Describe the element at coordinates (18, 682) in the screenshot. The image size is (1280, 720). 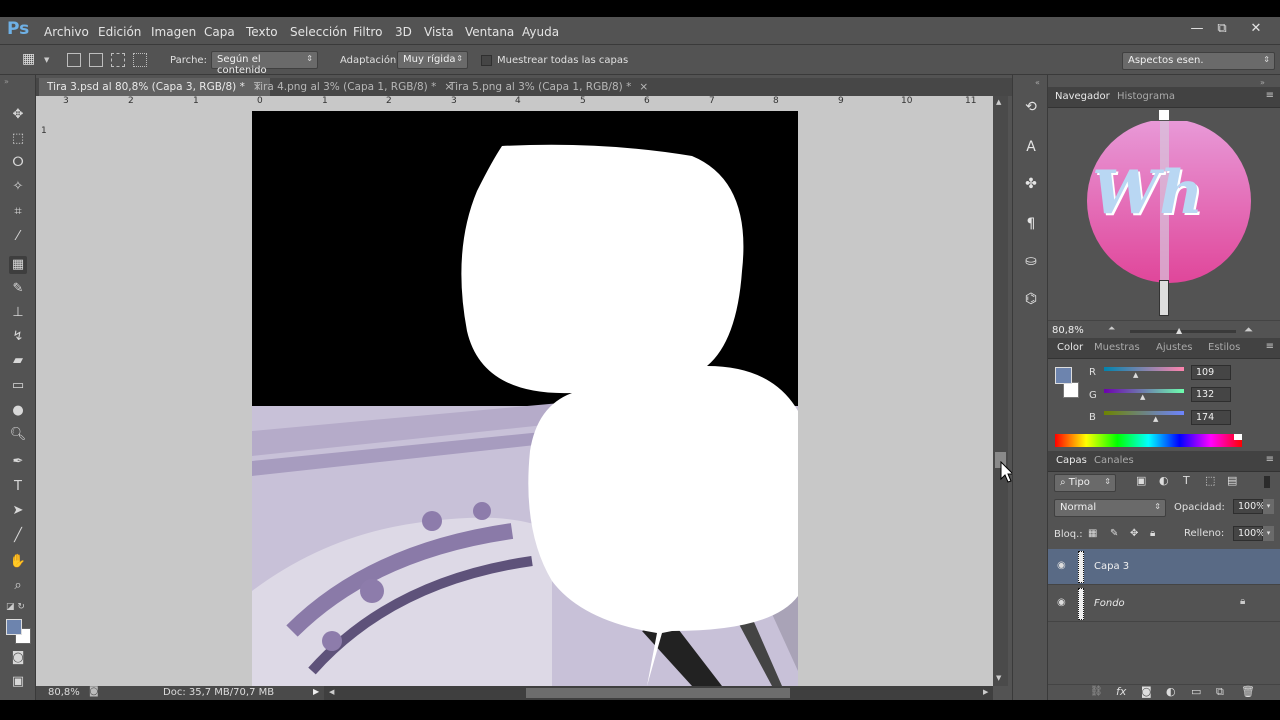
I see `screen-mode-icon: ▣` at that location.